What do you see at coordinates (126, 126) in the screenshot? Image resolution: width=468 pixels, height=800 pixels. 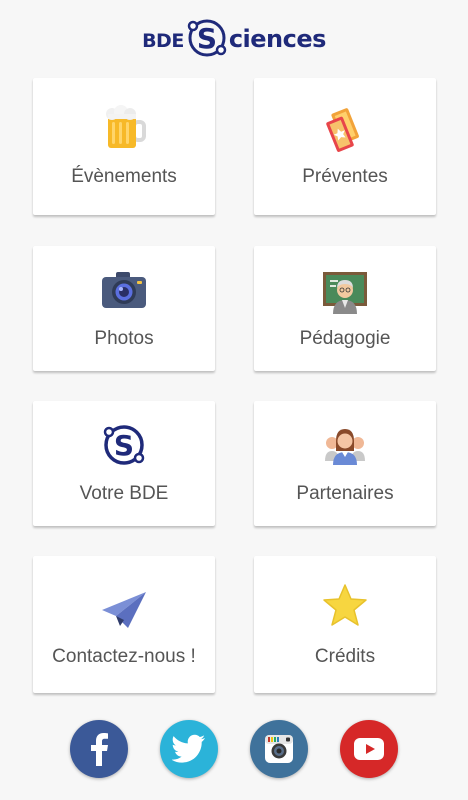 I see `beer-mug-icon` at bounding box center [126, 126].